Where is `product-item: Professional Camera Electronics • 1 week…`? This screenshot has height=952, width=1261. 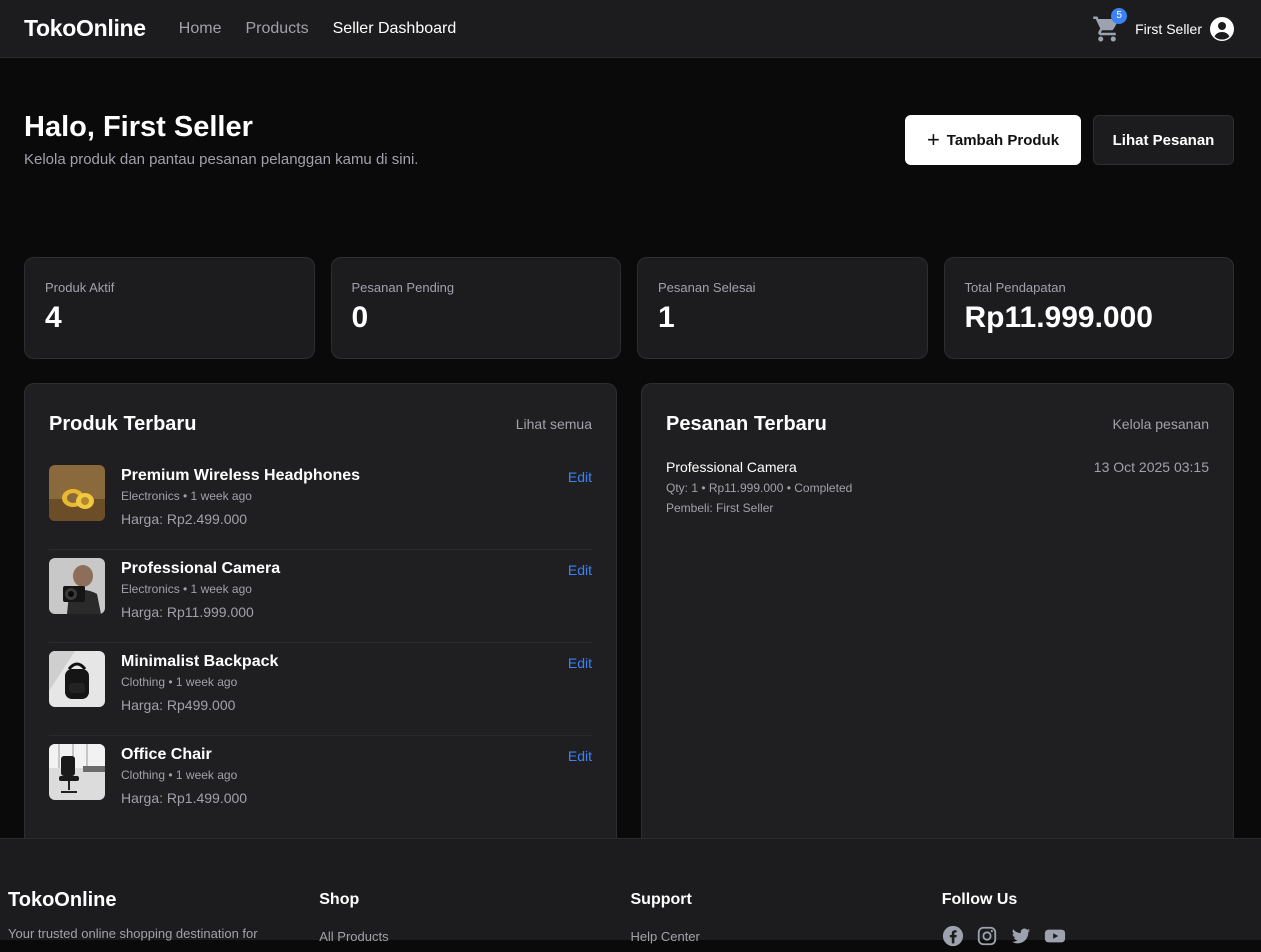
product-item: Professional Camera Electronics • 1 week… is located at coordinates (320, 596).